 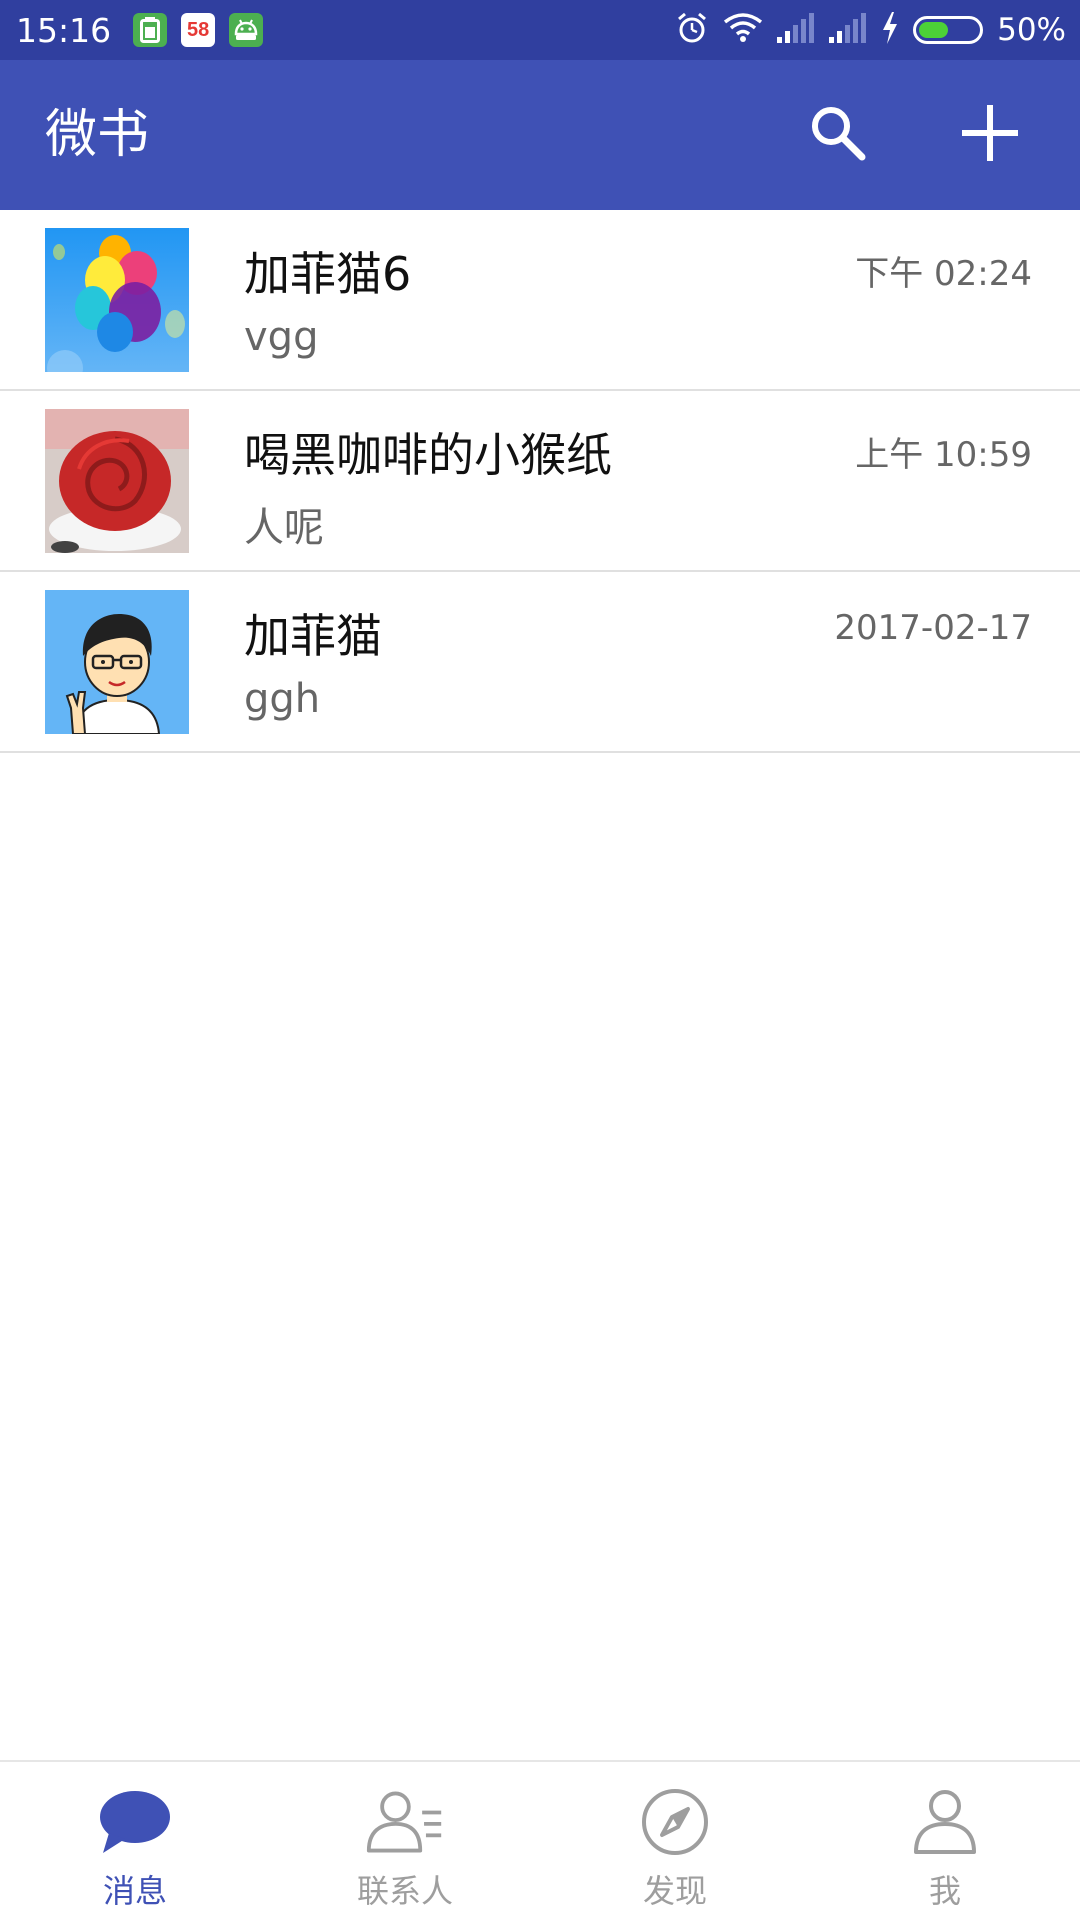 I want to click on add-icon, so click(x=990, y=135).